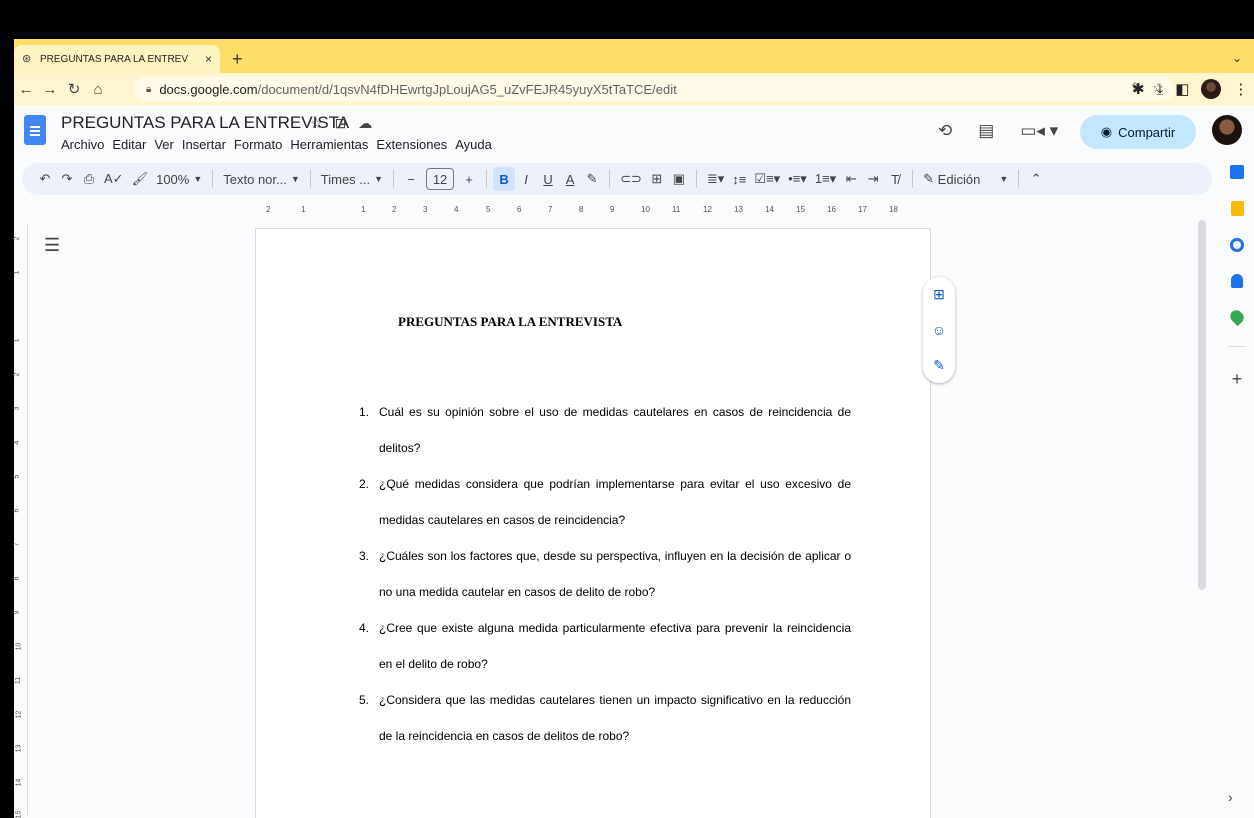  I want to click on active-tab: ⊛ PREGUNTAS PARA LA ENTREV ×, so click(117, 59).